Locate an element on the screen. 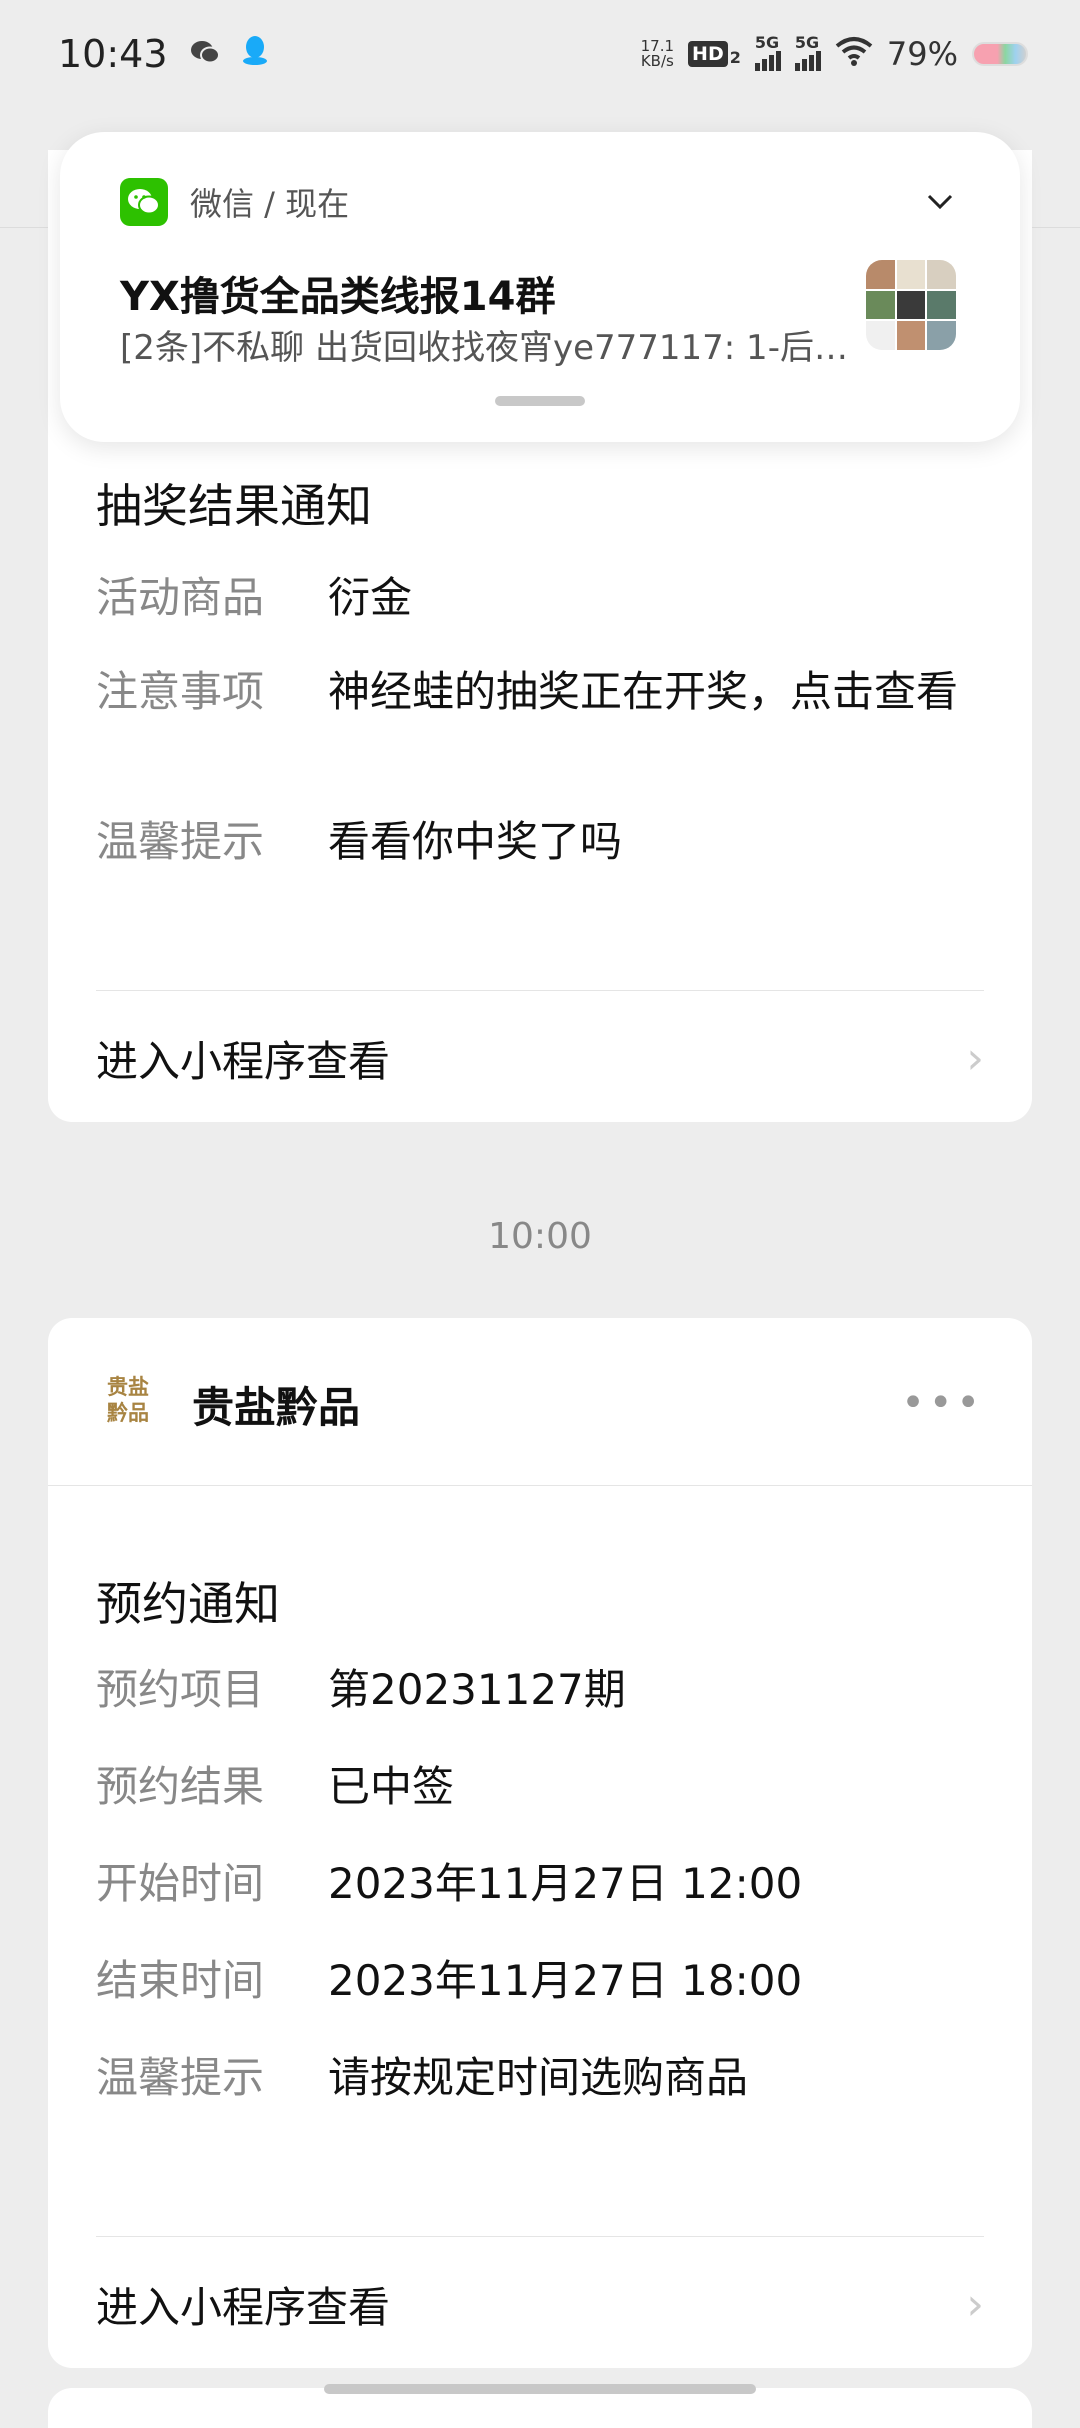 This screenshot has height=2428, width=1080. net-speed: 17.1 KB/s is located at coordinates (657, 54).